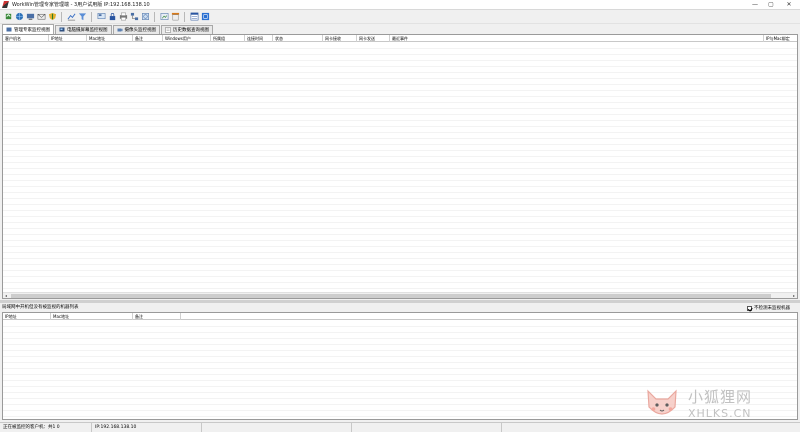 The height and width of the screenshot is (432, 800). Describe the element at coordinates (577, 38) in the screenshot. I see `column-header: 最近事件` at that location.